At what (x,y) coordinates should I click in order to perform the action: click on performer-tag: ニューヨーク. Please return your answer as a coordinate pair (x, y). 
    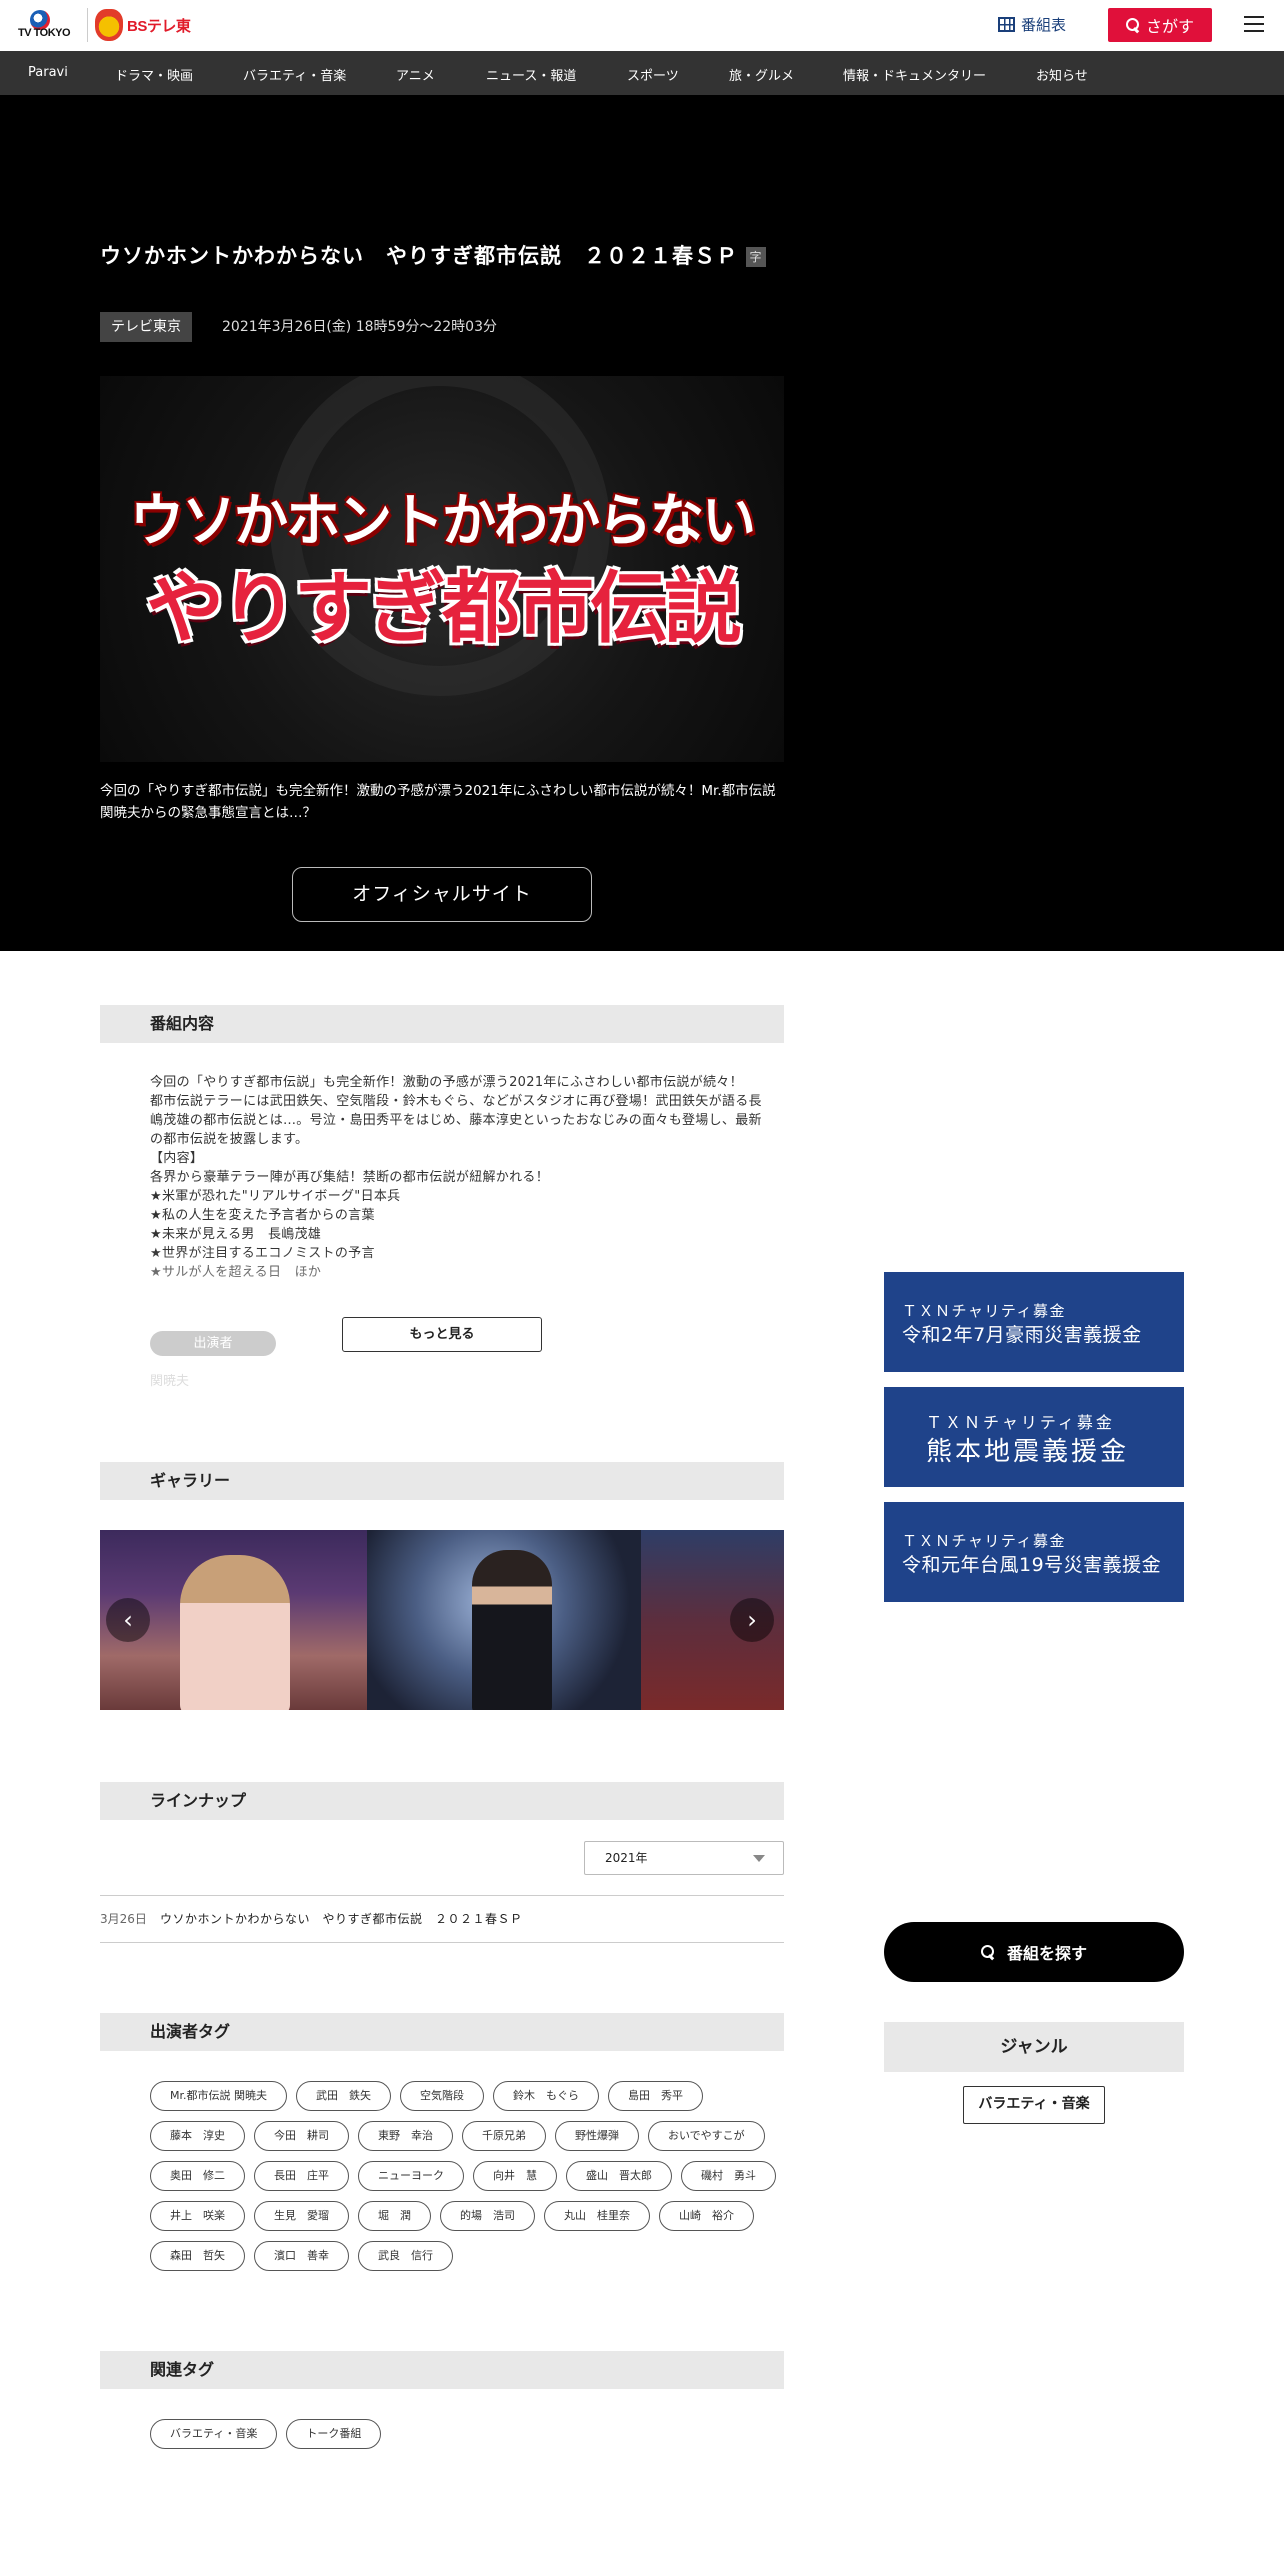
    Looking at the image, I should click on (411, 2176).